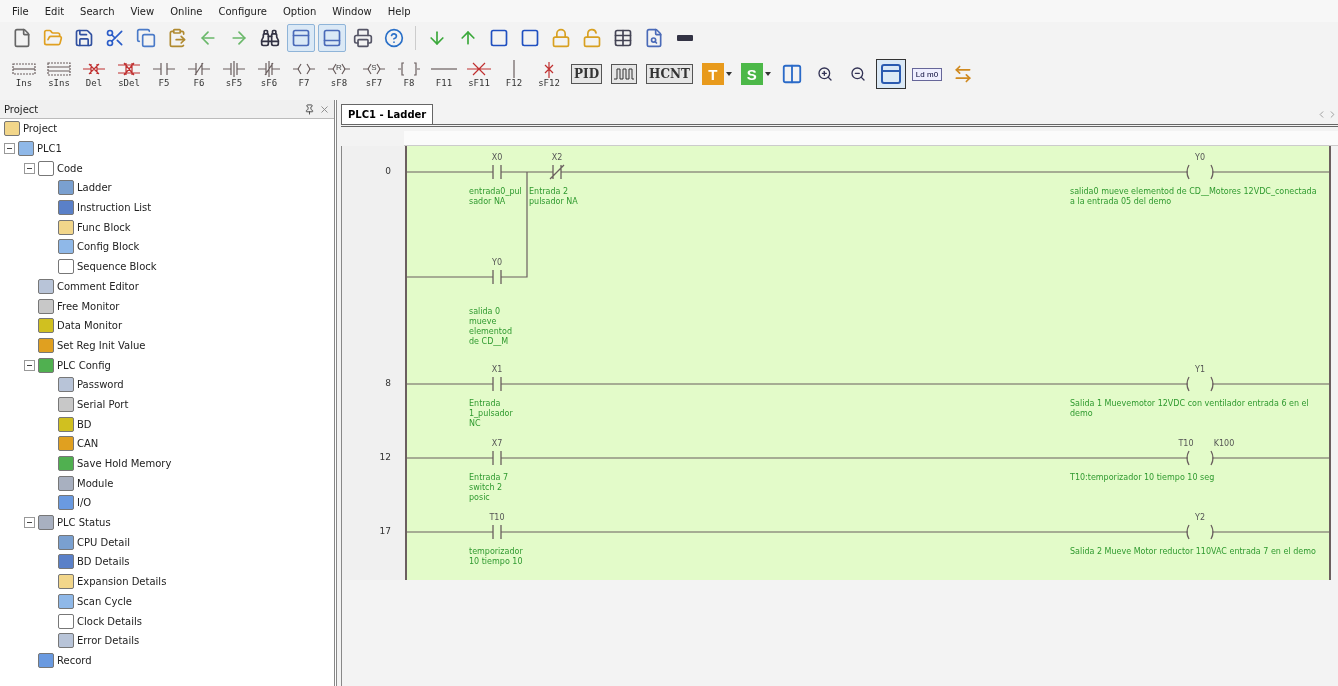  I want to click on ladder-key-button: sIns, so click(59, 74).